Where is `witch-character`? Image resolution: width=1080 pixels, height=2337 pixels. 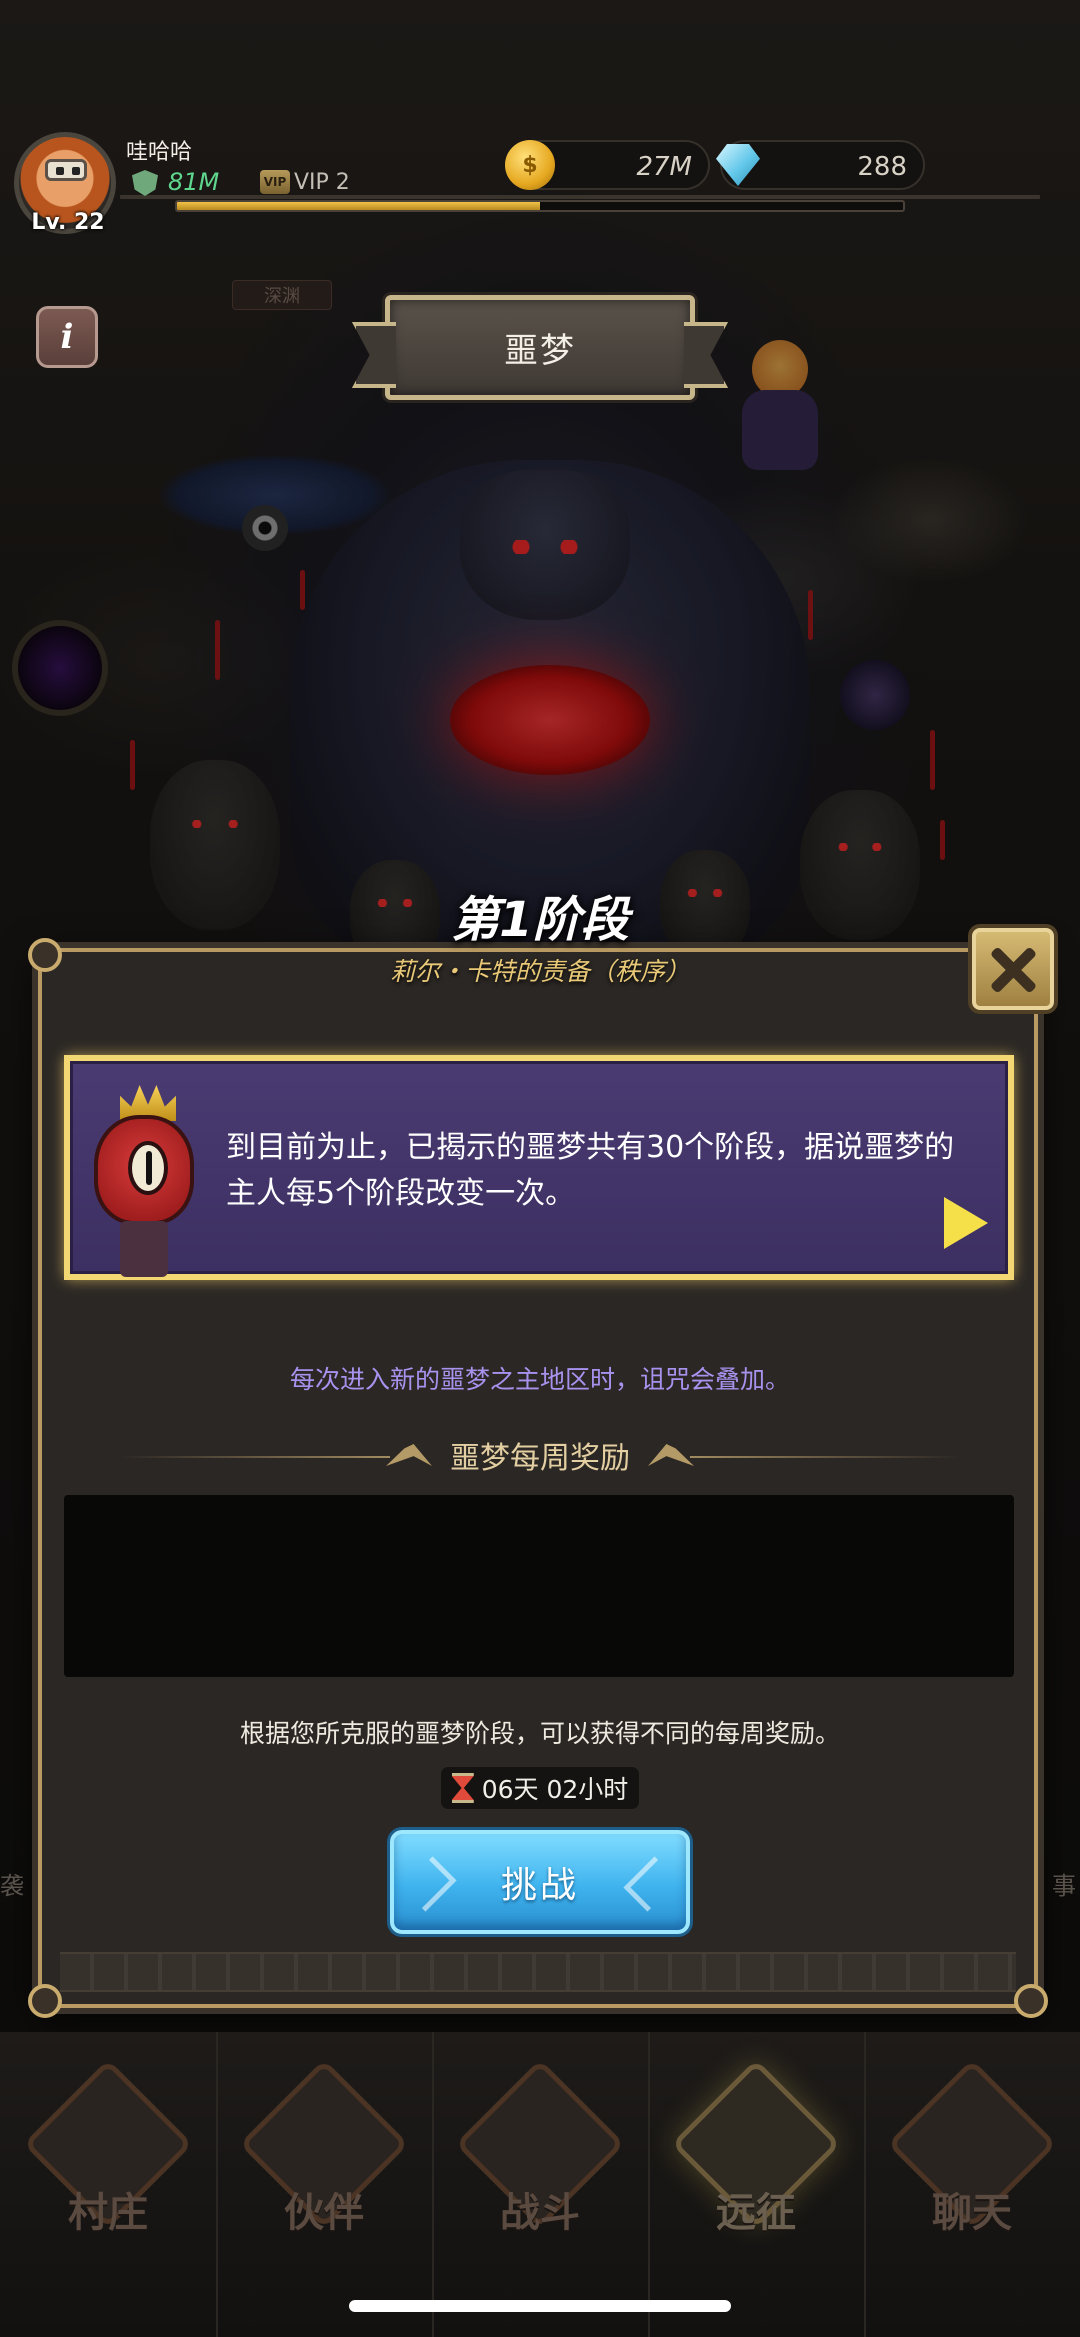
witch-character is located at coordinates (780, 405).